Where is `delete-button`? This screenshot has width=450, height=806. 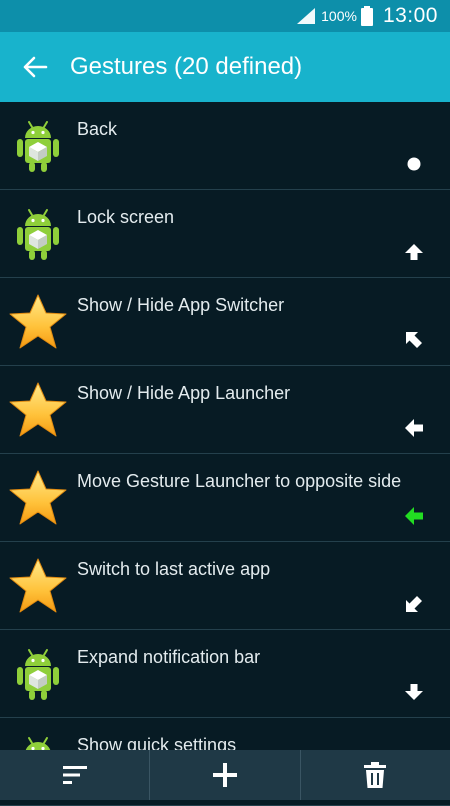
delete-button is located at coordinates (375, 775).